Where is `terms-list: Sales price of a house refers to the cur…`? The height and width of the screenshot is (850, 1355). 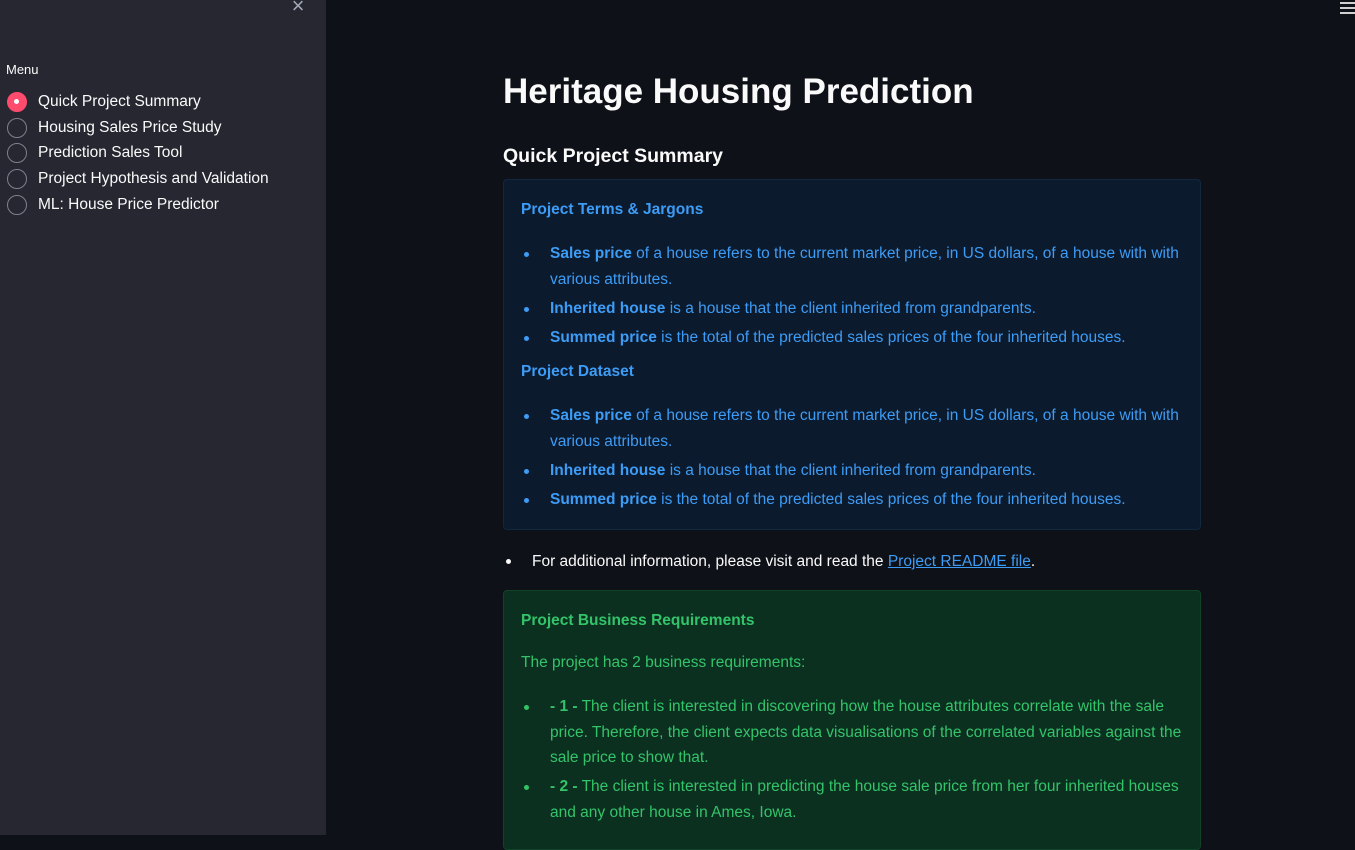
terms-list: Sales price of a house refers to the cur… is located at coordinates (852, 295).